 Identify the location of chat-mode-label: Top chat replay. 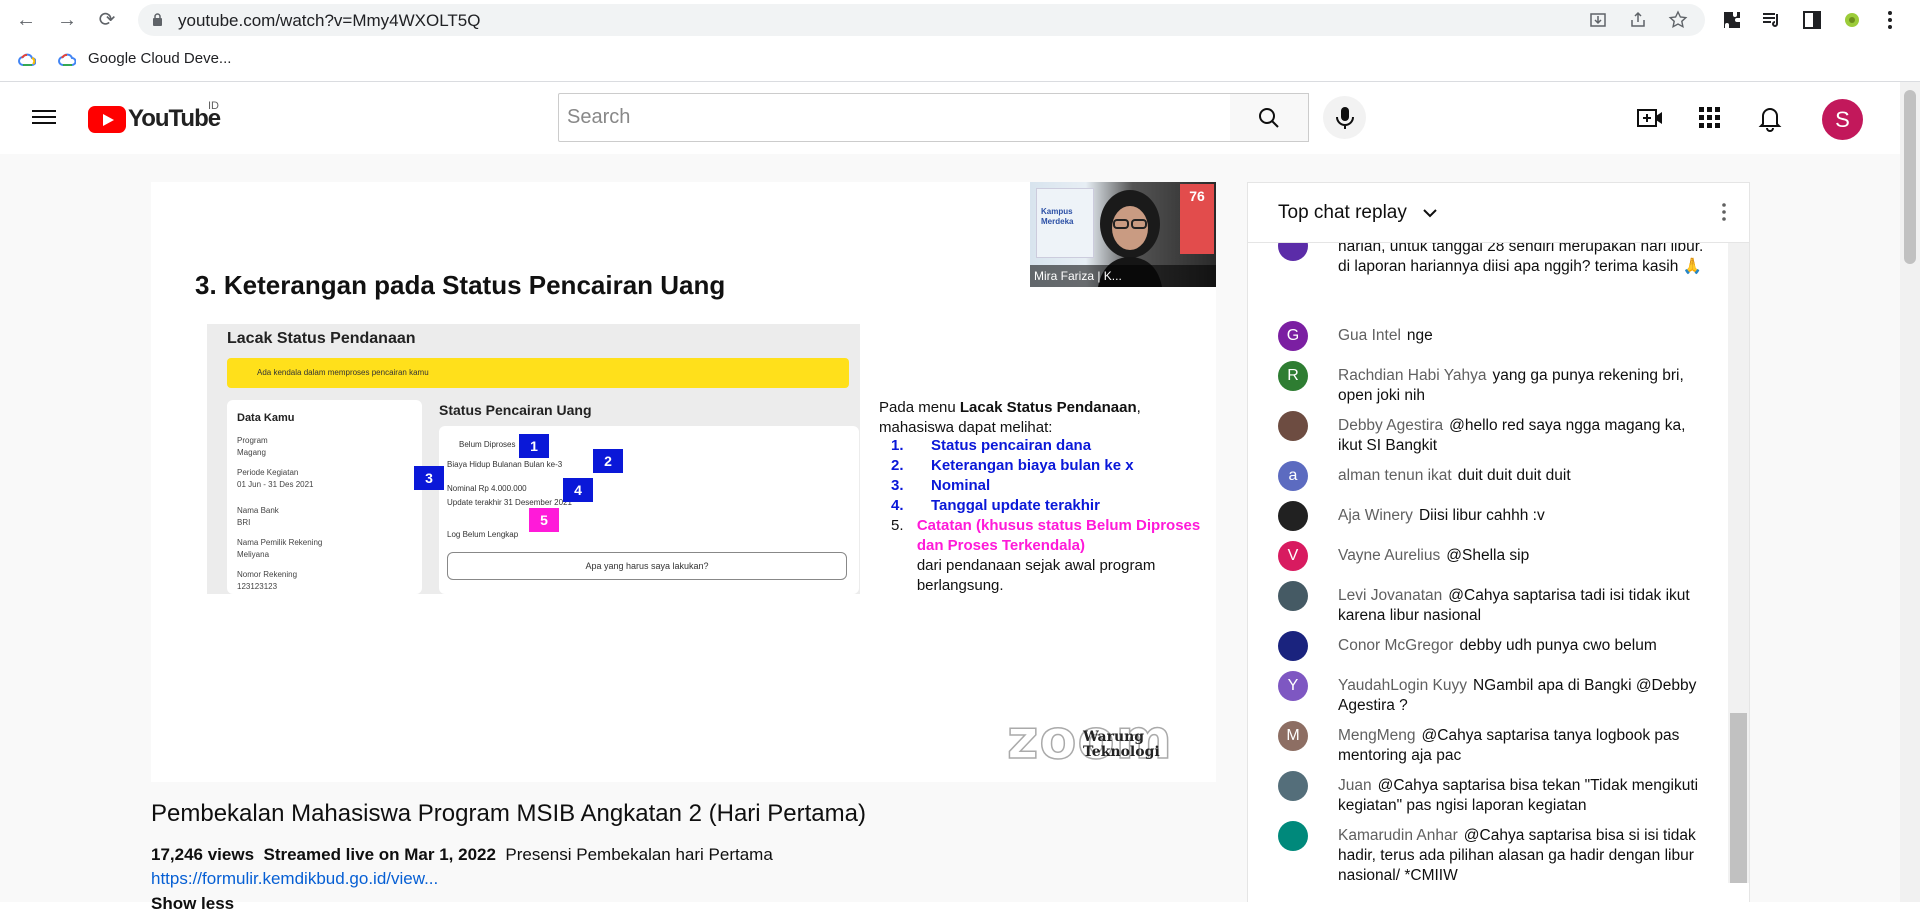
(1342, 213).